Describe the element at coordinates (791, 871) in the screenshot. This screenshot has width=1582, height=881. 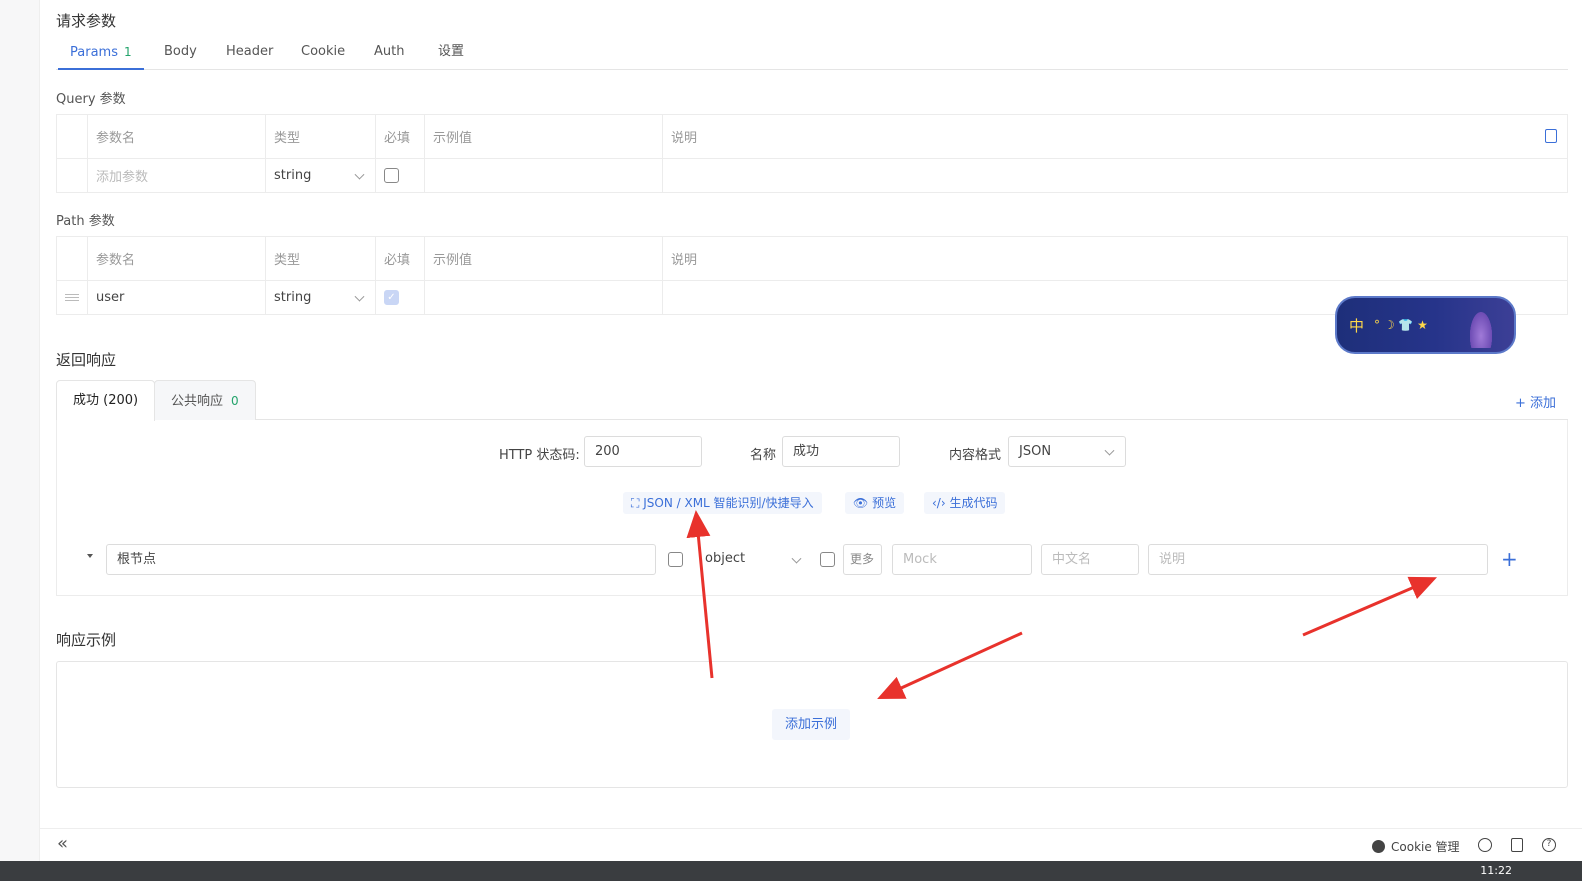
I see `os-taskbar: 11:22` at that location.